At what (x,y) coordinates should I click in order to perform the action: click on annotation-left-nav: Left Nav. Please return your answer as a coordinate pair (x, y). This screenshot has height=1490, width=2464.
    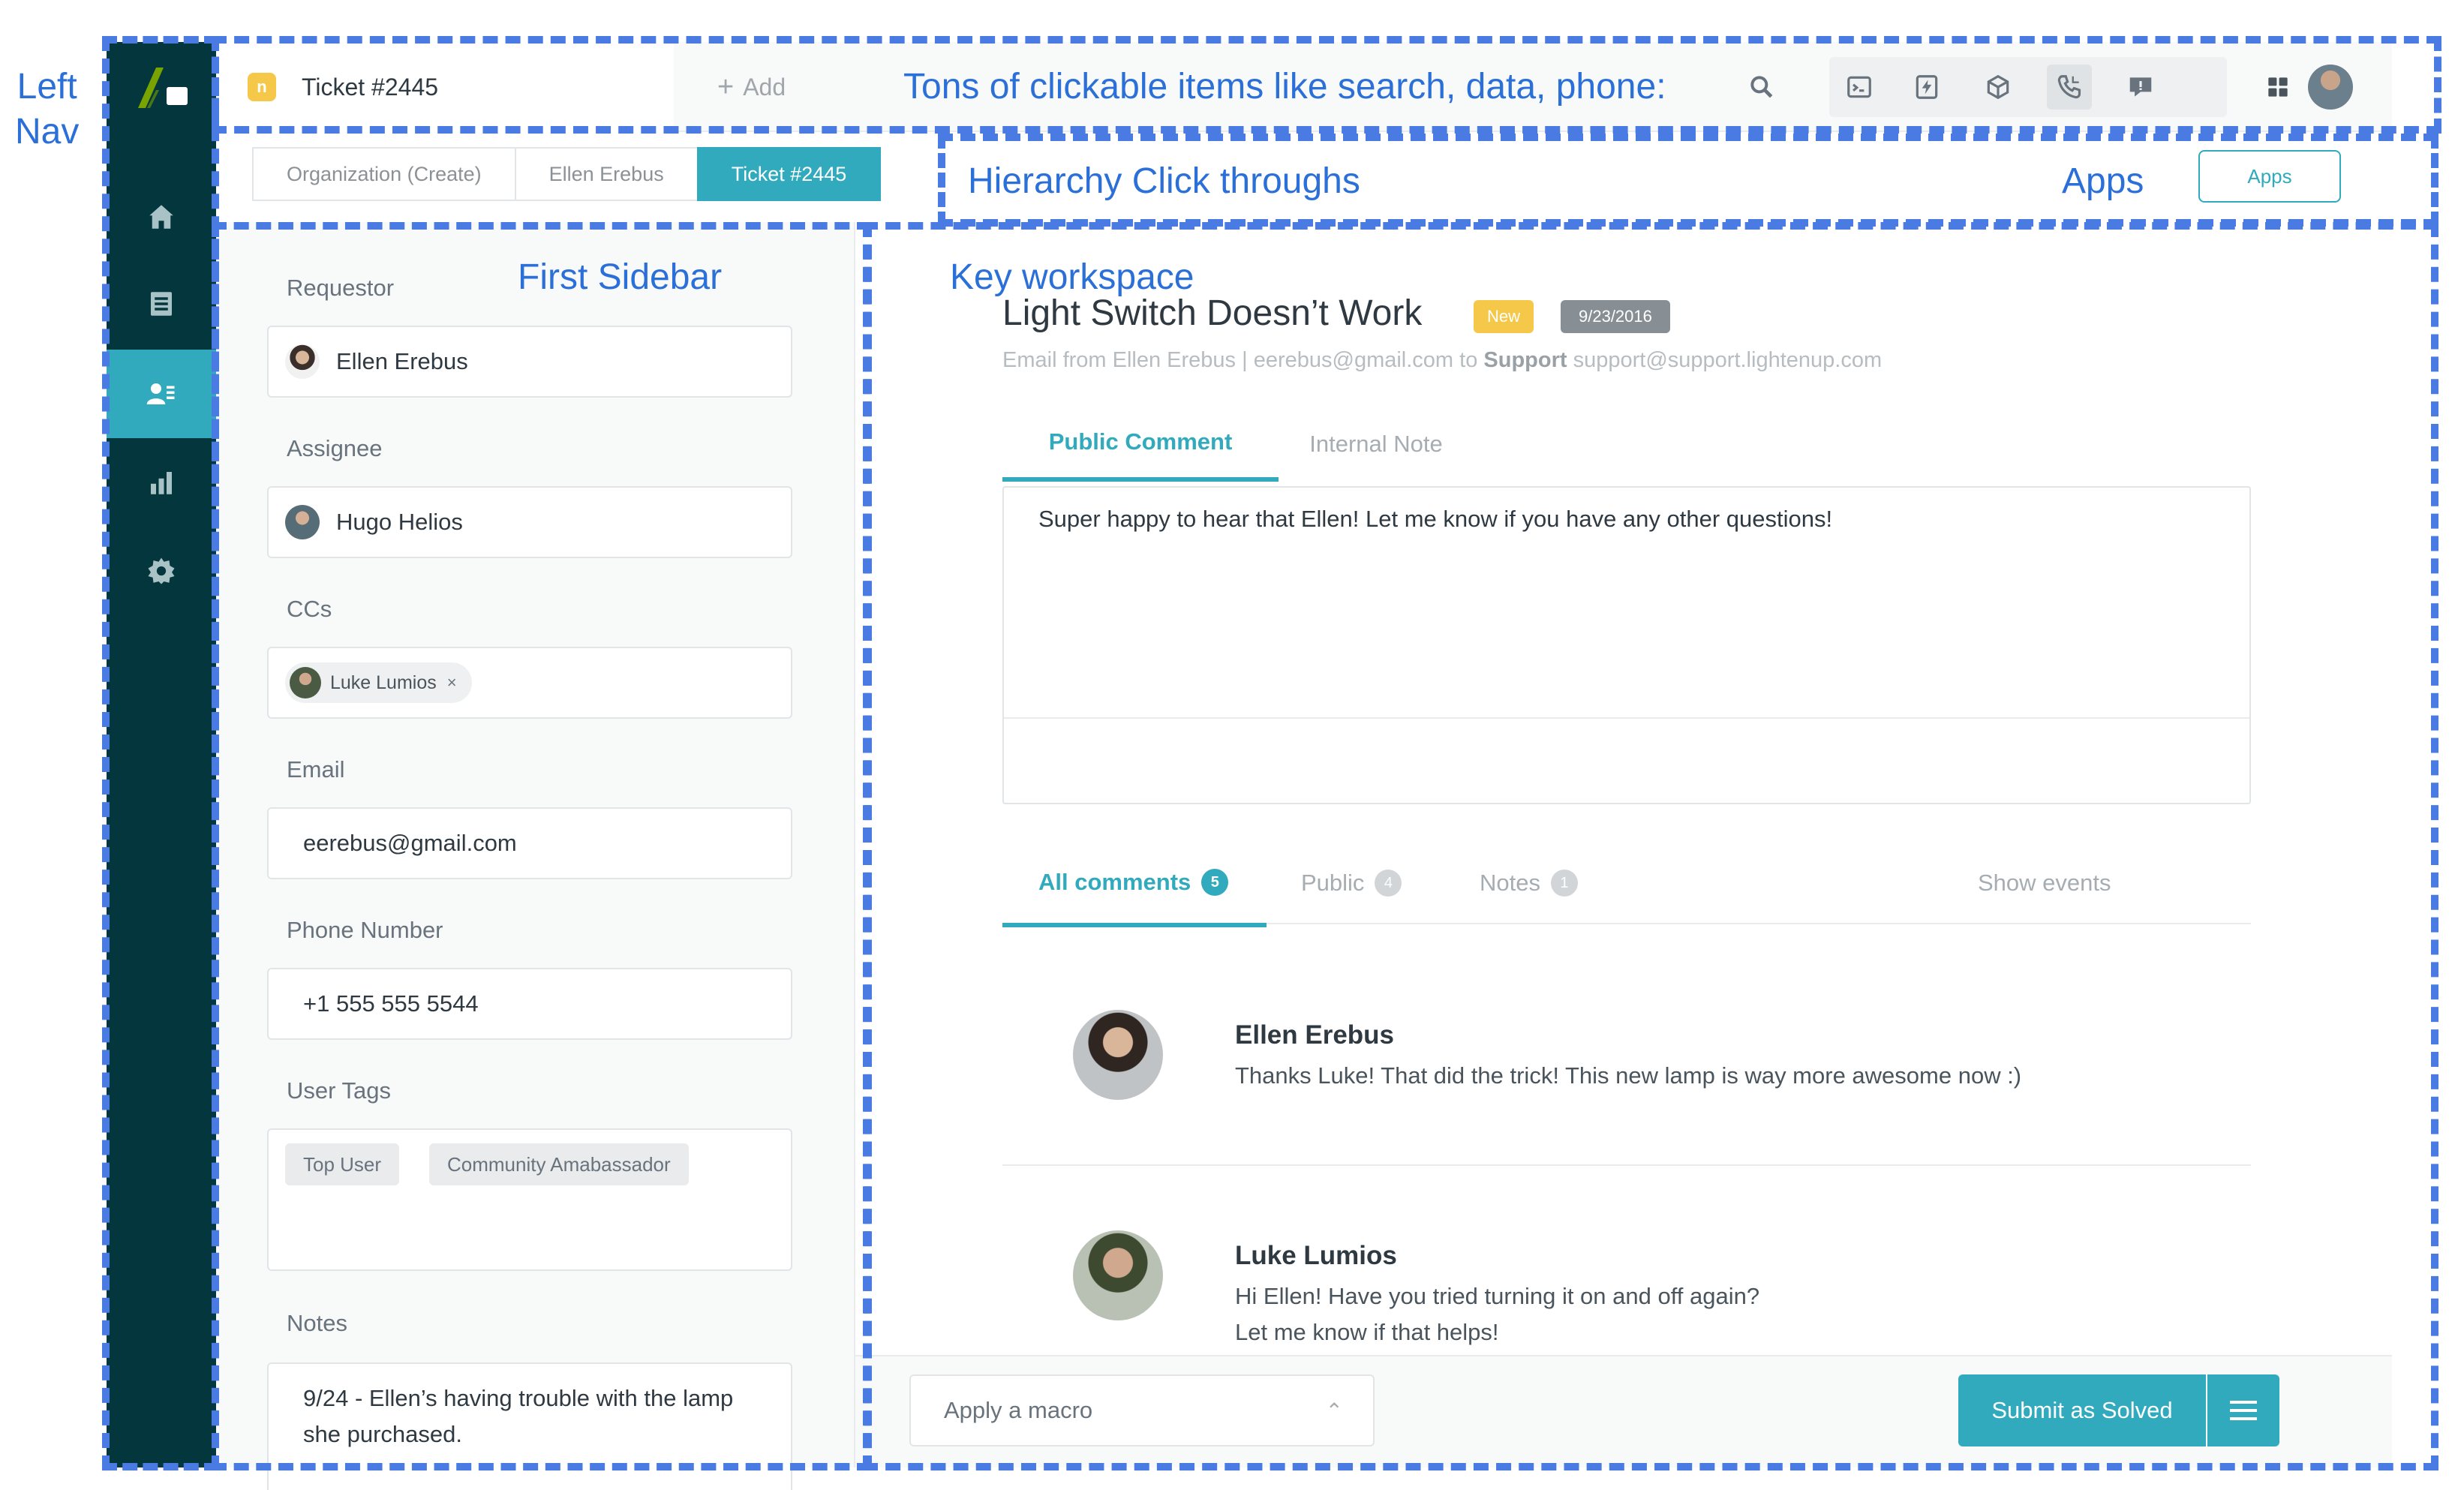
    Looking at the image, I should click on (47, 110).